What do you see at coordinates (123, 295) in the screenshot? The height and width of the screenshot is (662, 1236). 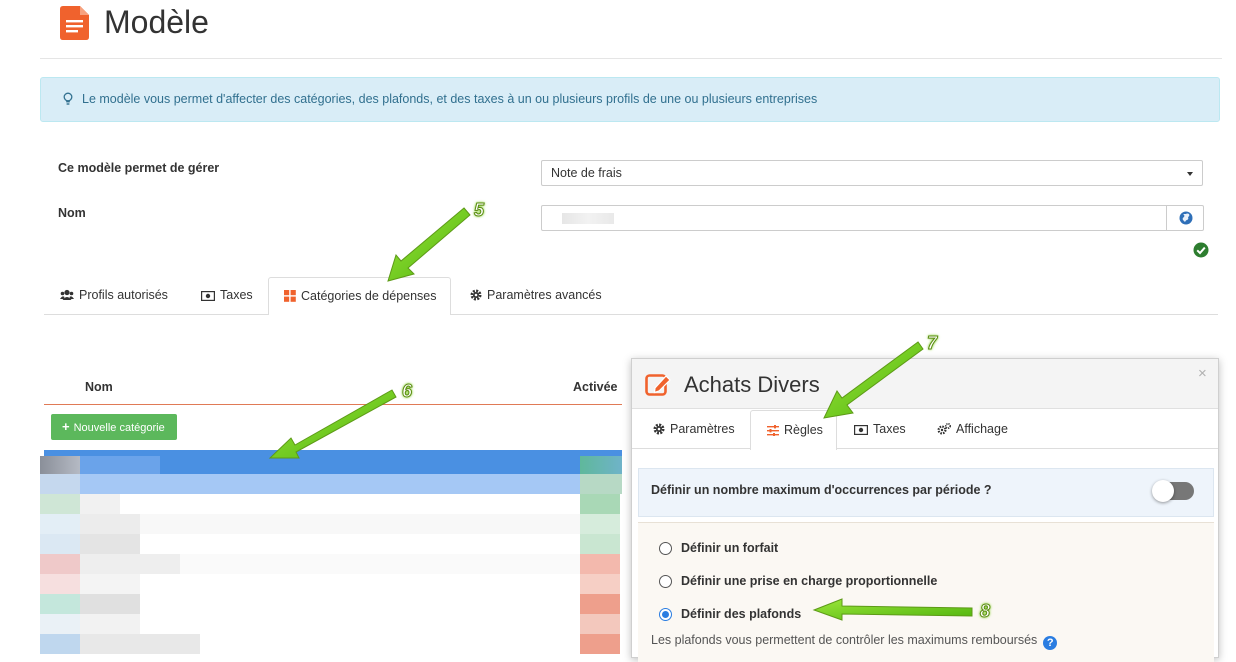 I see `tab-label: Profils autorisés` at bounding box center [123, 295].